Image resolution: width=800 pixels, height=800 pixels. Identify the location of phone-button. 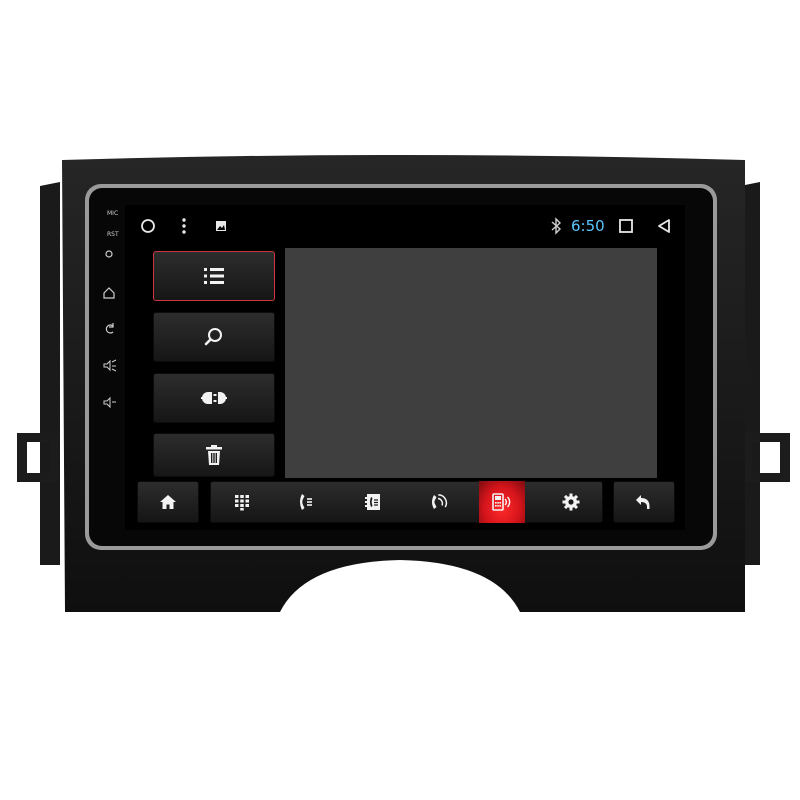
(439, 502).